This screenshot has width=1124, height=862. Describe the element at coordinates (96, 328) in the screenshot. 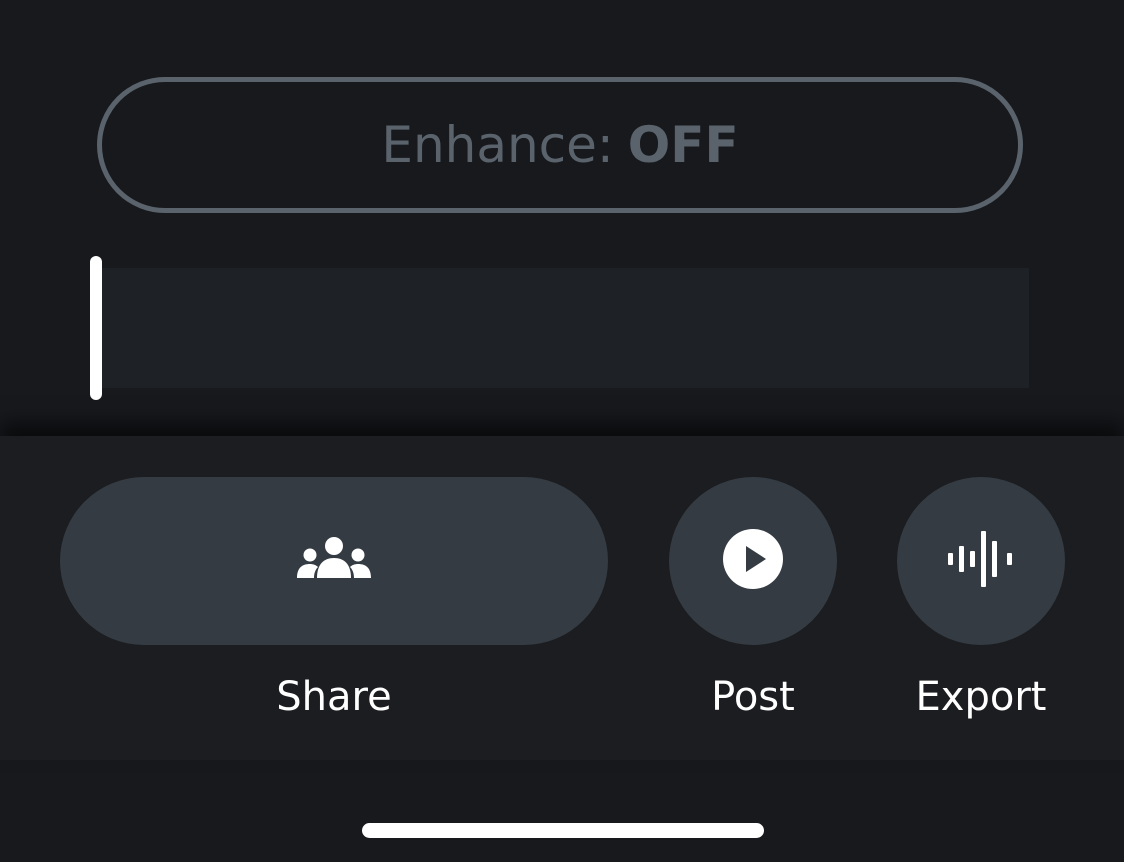

I see `playhead-handle` at that location.